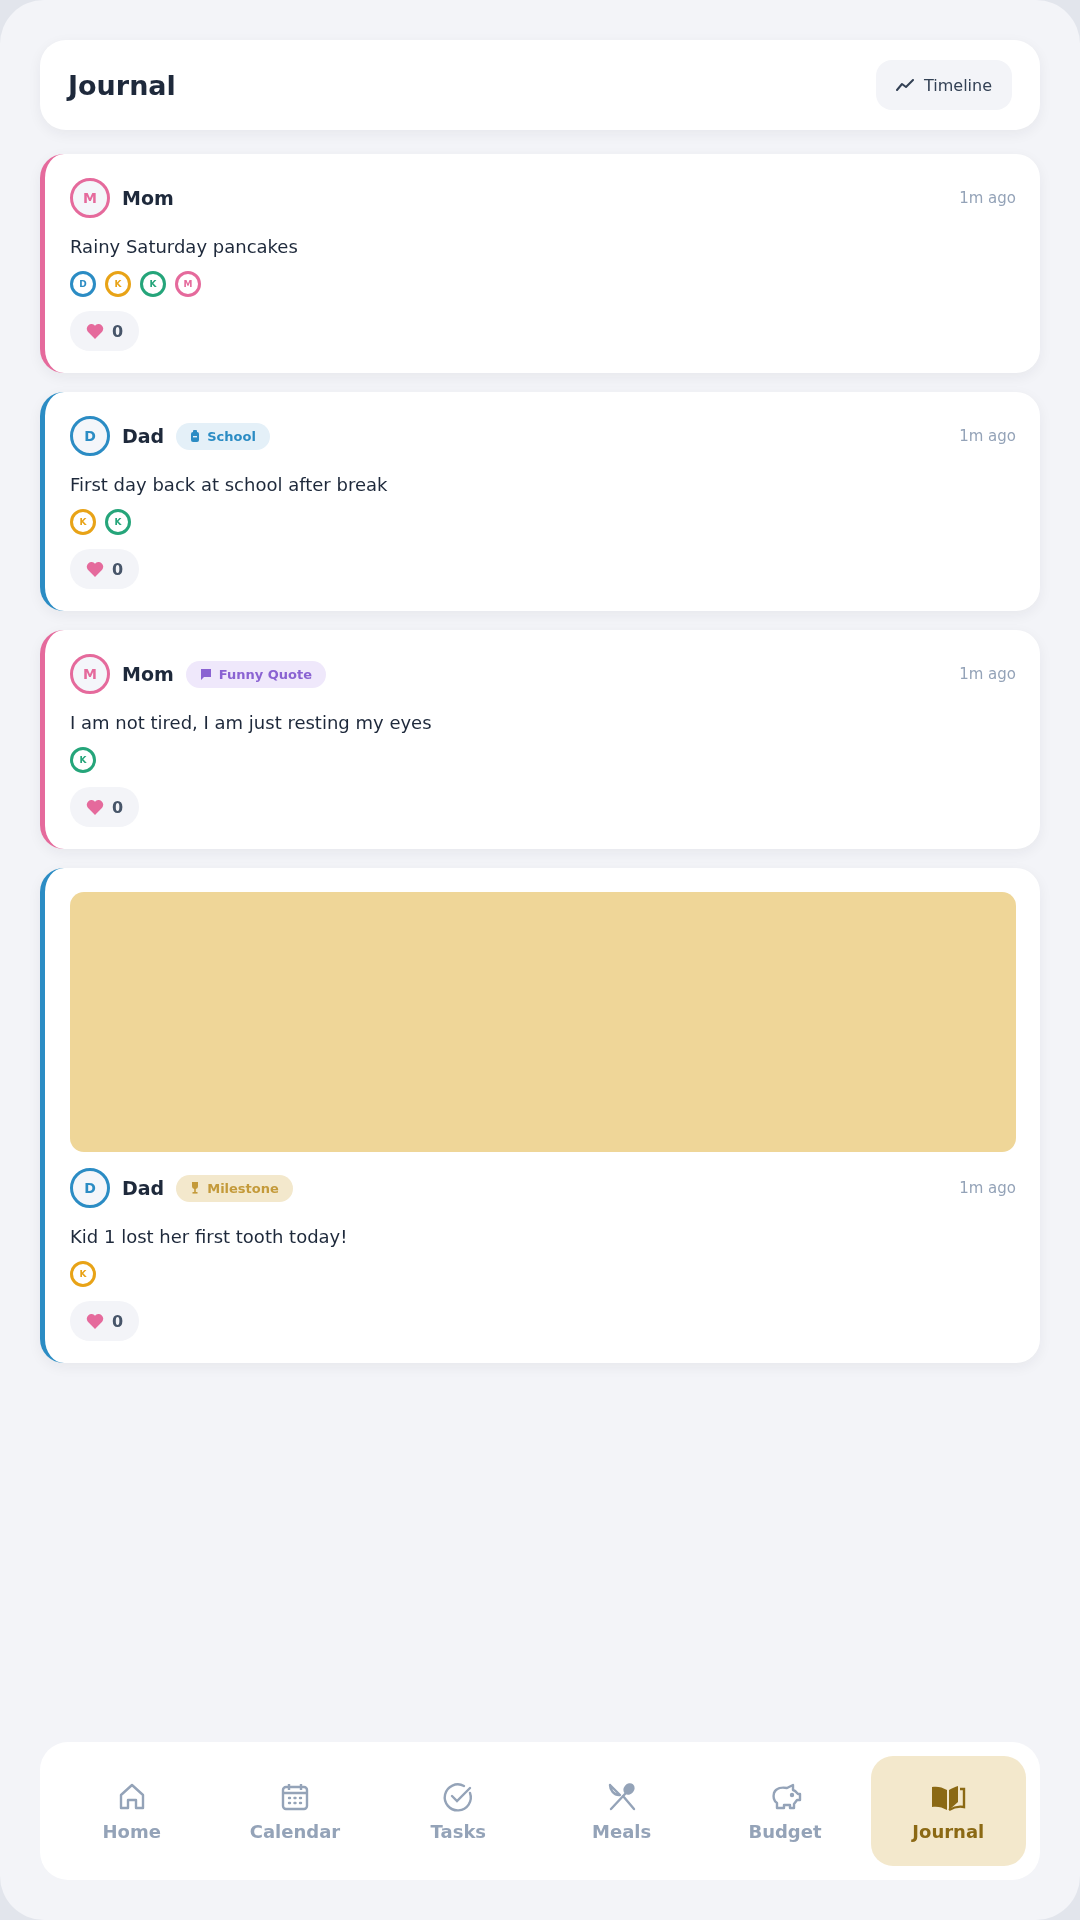  Describe the element at coordinates (195, 1188) in the screenshot. I see `trophy-icon` at that location.